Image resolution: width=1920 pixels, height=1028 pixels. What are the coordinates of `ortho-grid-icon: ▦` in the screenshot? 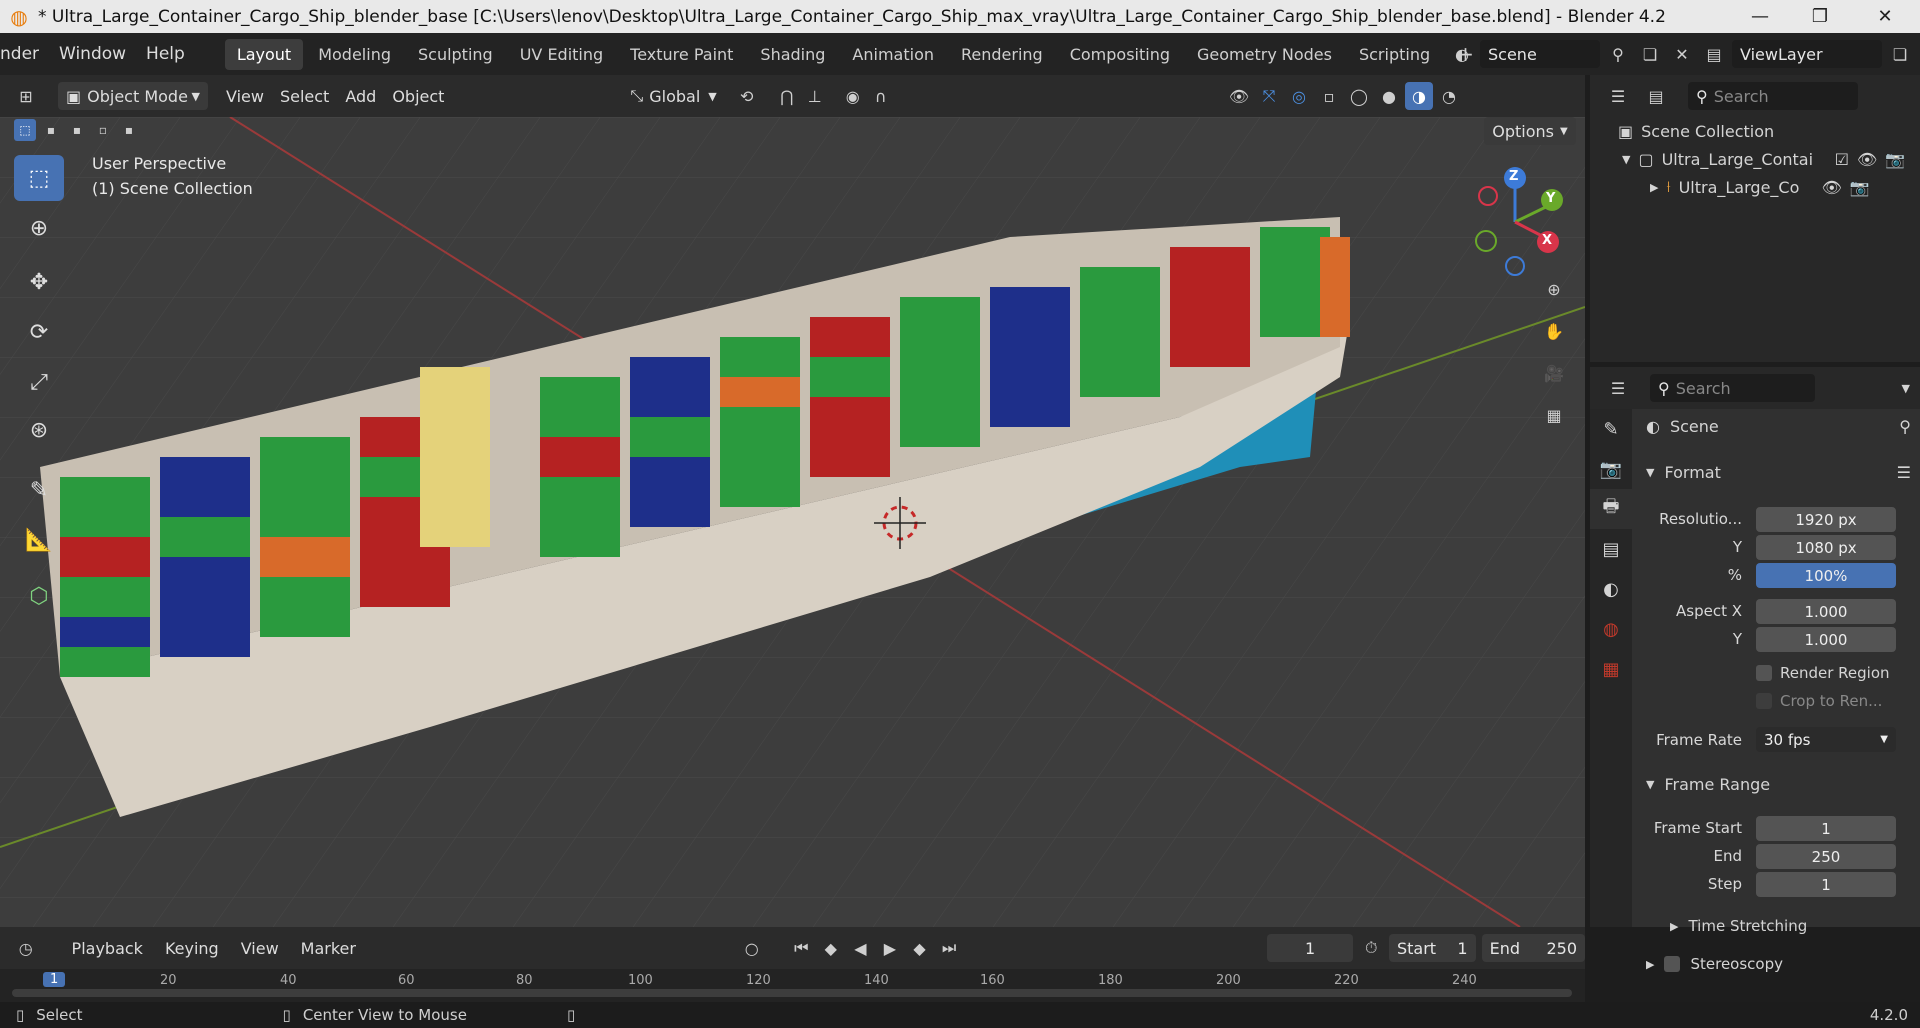 It's located at (1554, 415).